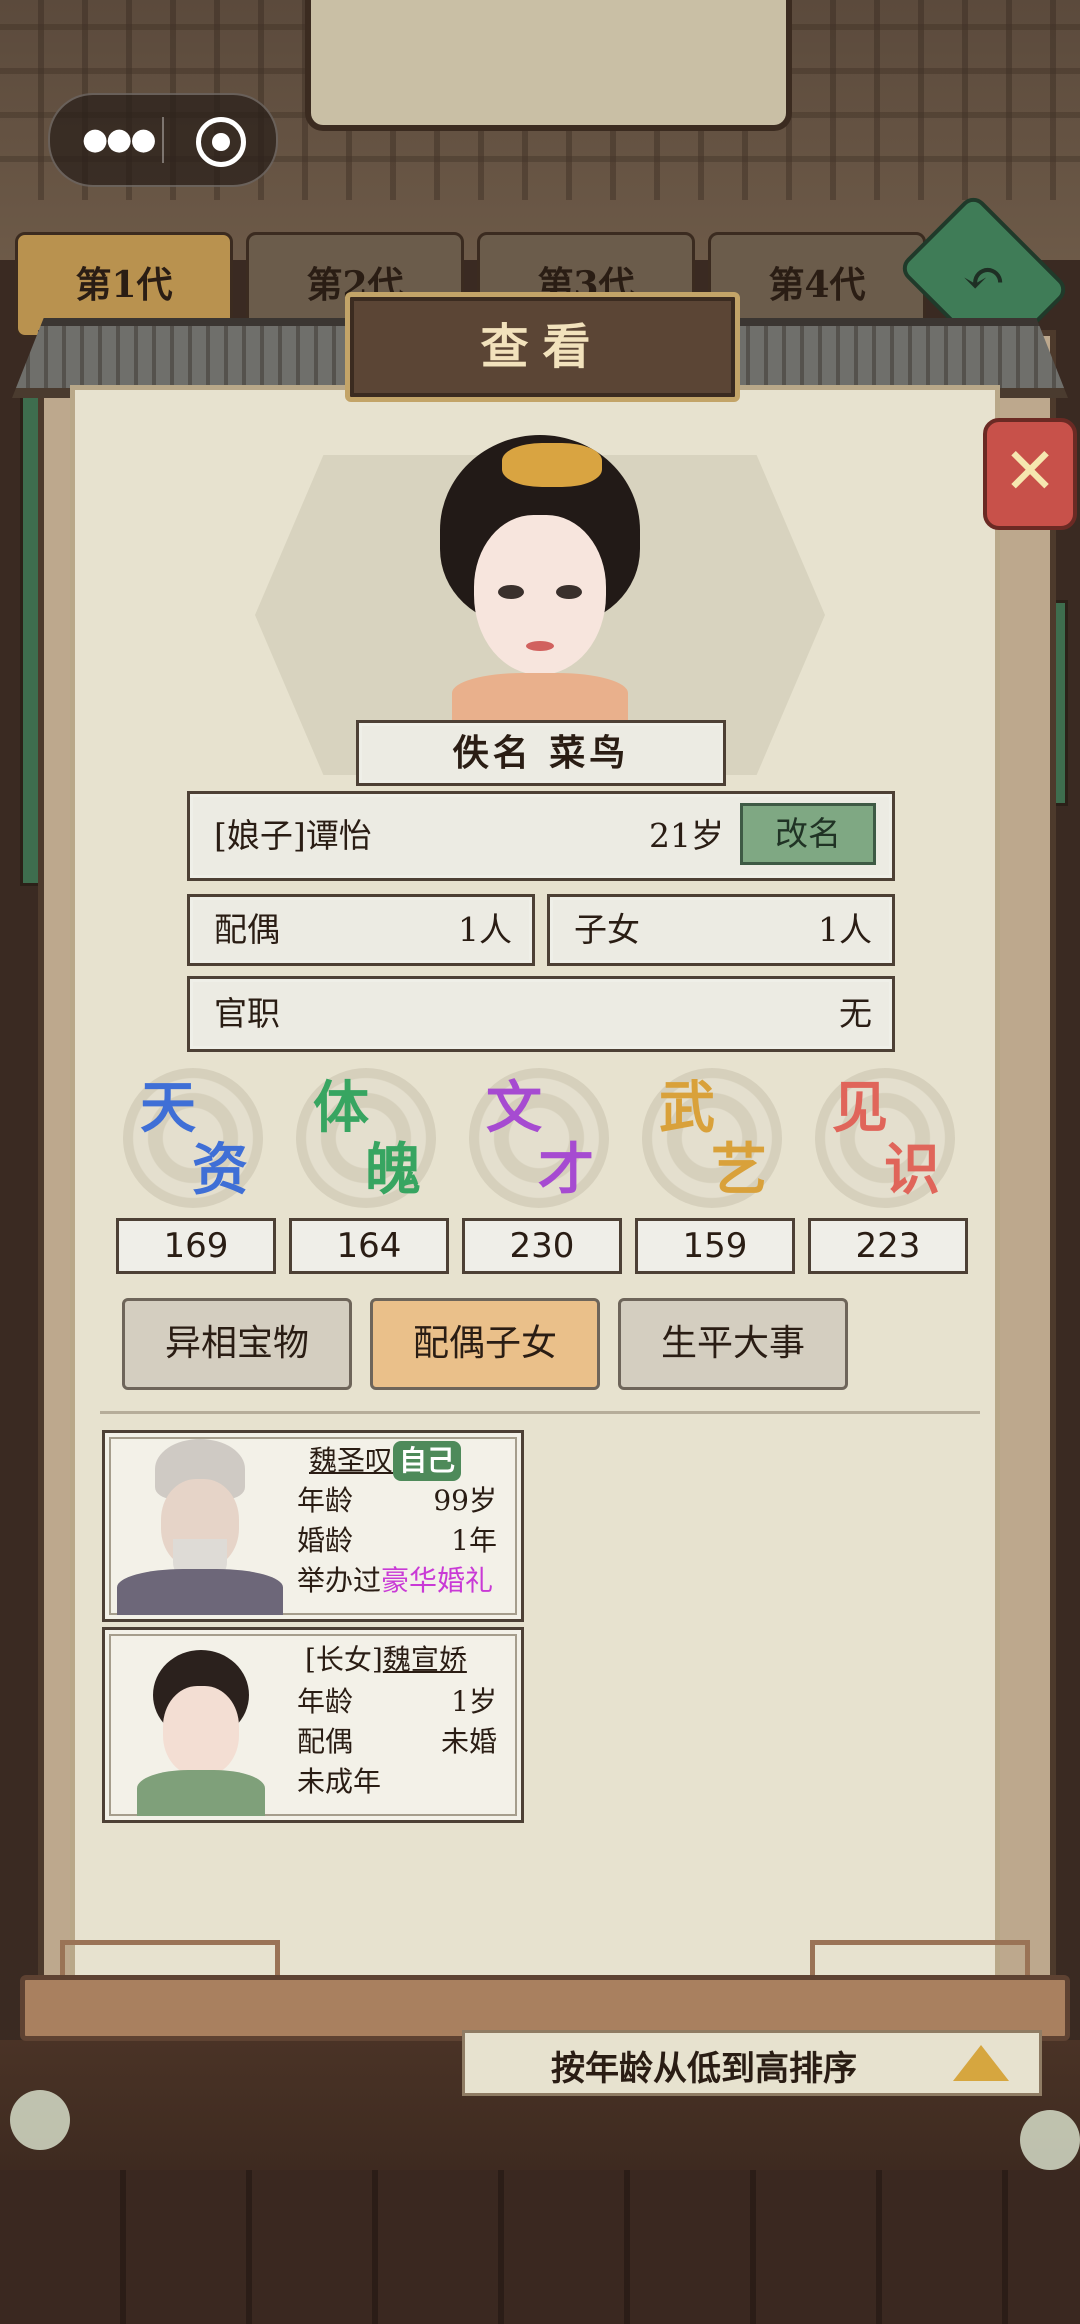 This screenshot has height=2324, width=1080. What do you see at coordinates (607, 929) in the screenshot?
I see `children-label: 子女` at bounding box center [607, 929].